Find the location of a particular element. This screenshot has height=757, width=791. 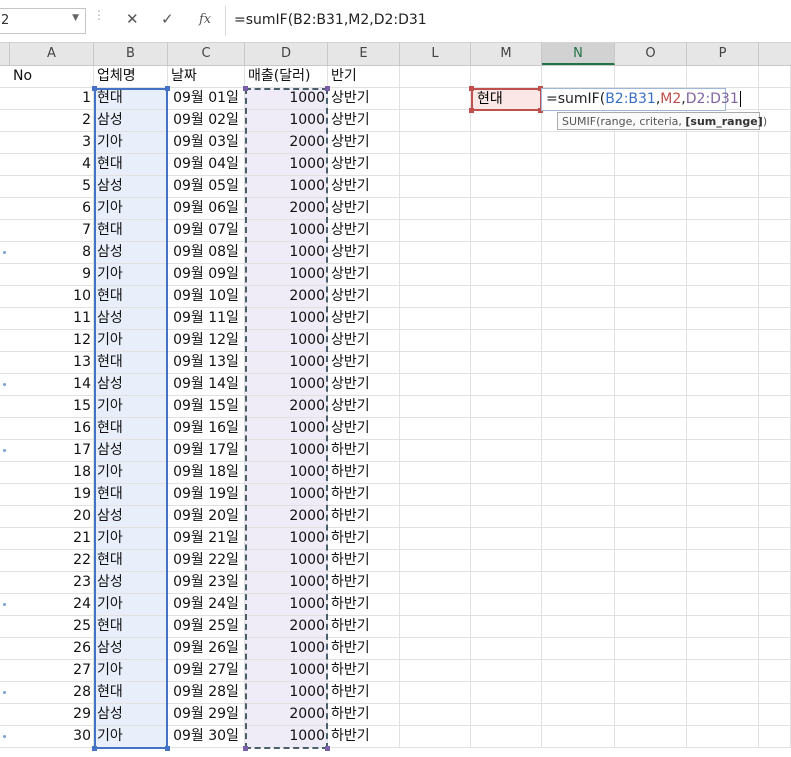

cell-date: 09월 19일 is located at coordinates (206, 495).